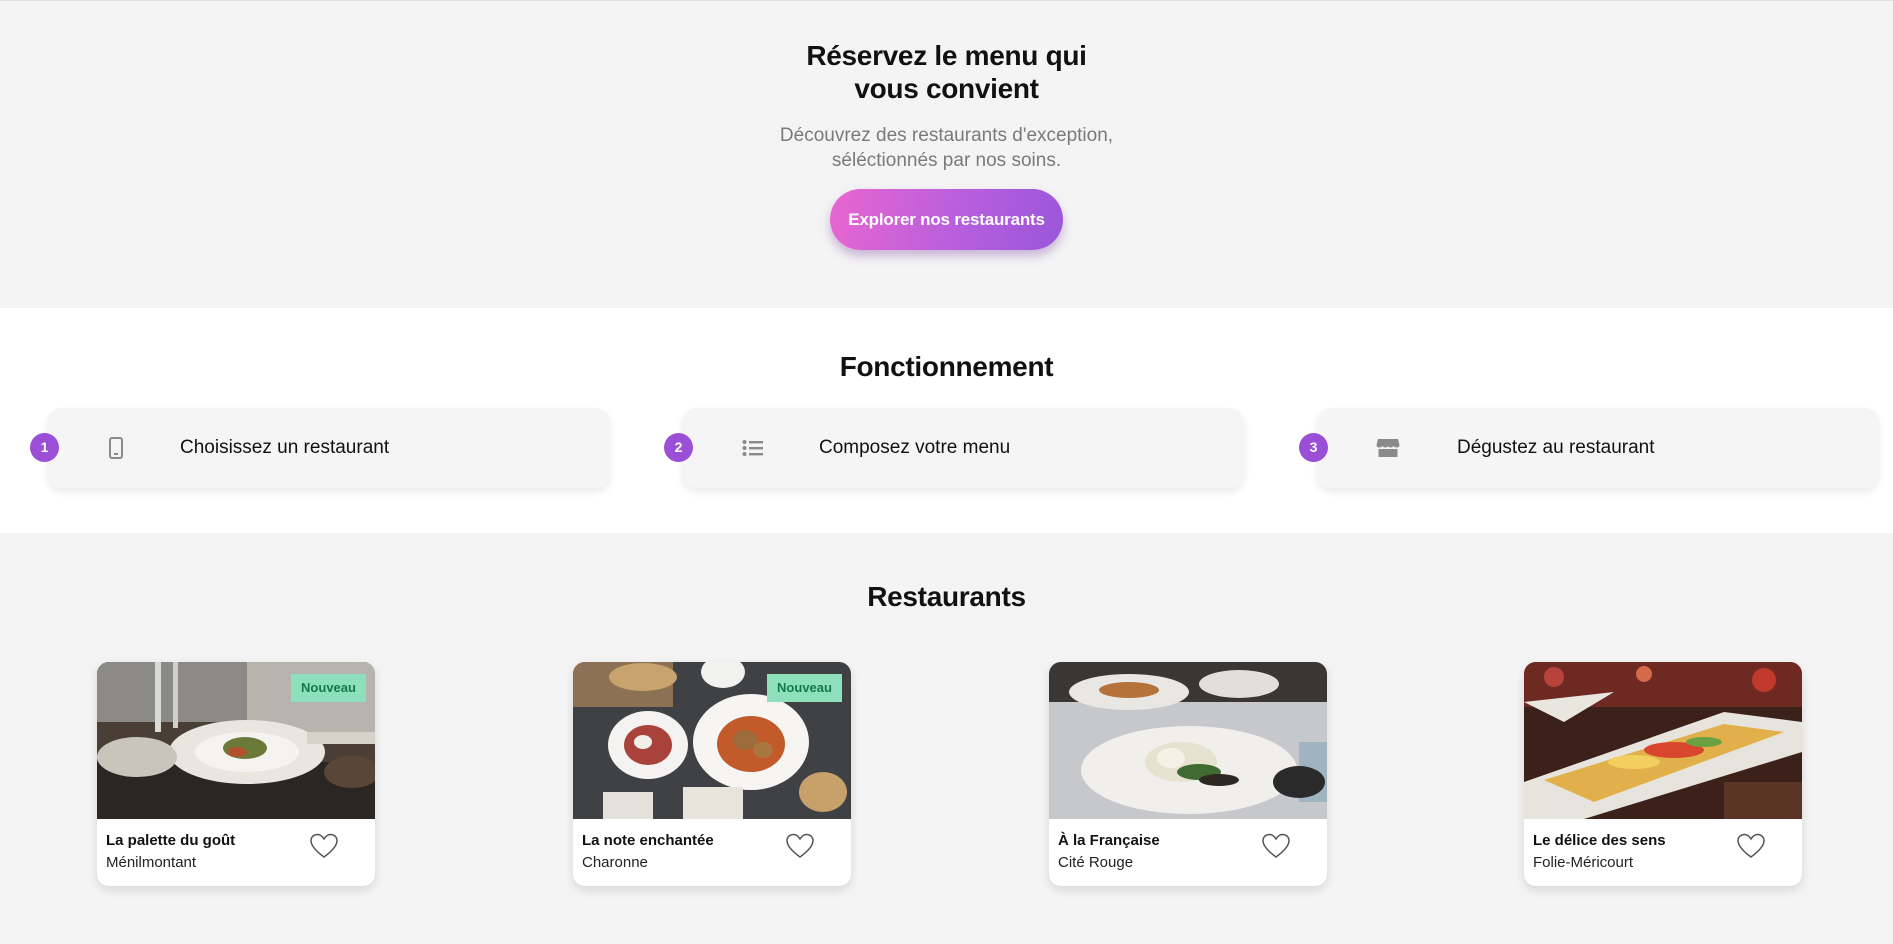  What do you see at coordinates (1556, 447) in the screenshot?
I see `step-label: Dégustez au restaurant` at bounding box center [1556, 447].